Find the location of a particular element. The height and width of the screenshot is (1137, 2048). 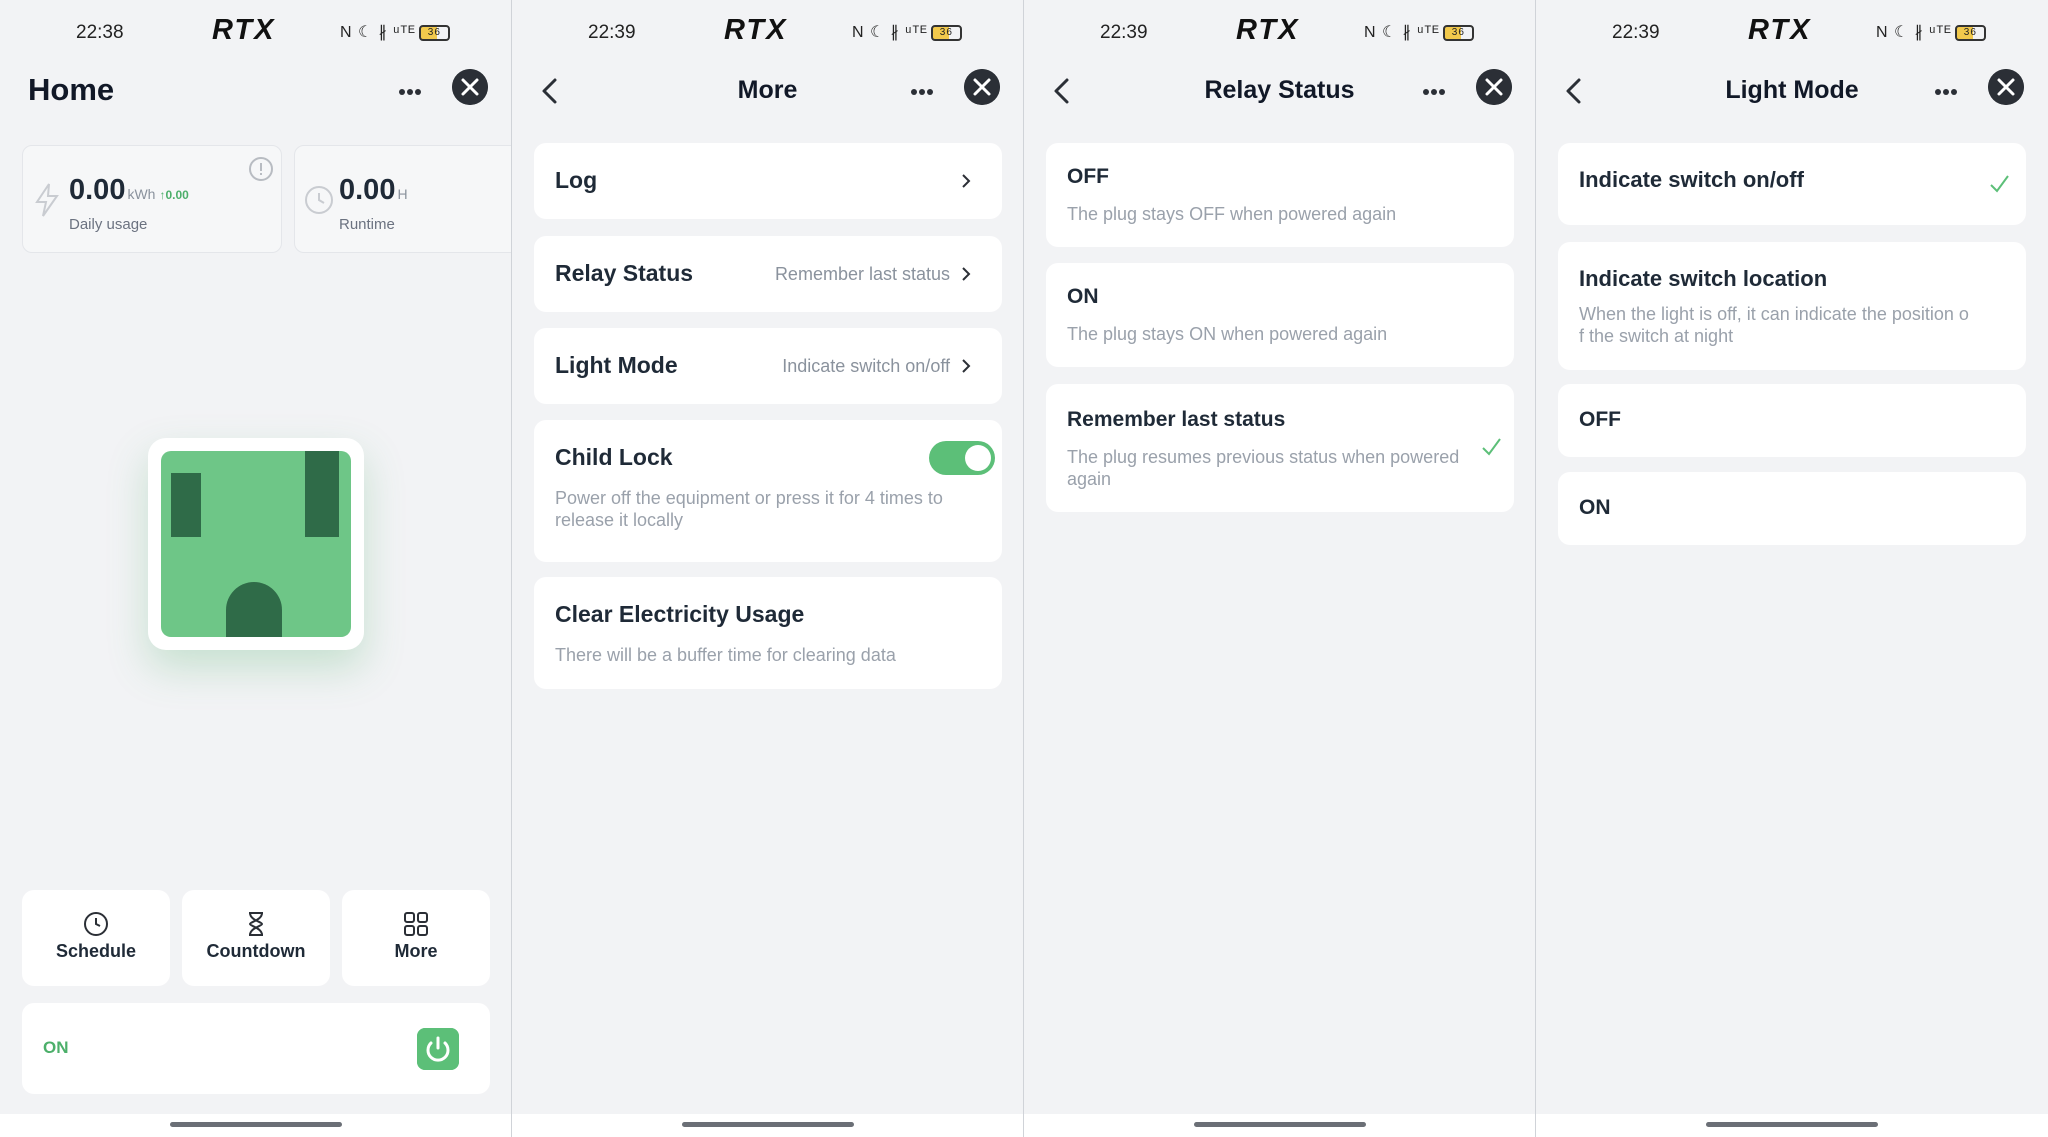

runtime-value: 0.00 H is located at coordinates (373, 190).